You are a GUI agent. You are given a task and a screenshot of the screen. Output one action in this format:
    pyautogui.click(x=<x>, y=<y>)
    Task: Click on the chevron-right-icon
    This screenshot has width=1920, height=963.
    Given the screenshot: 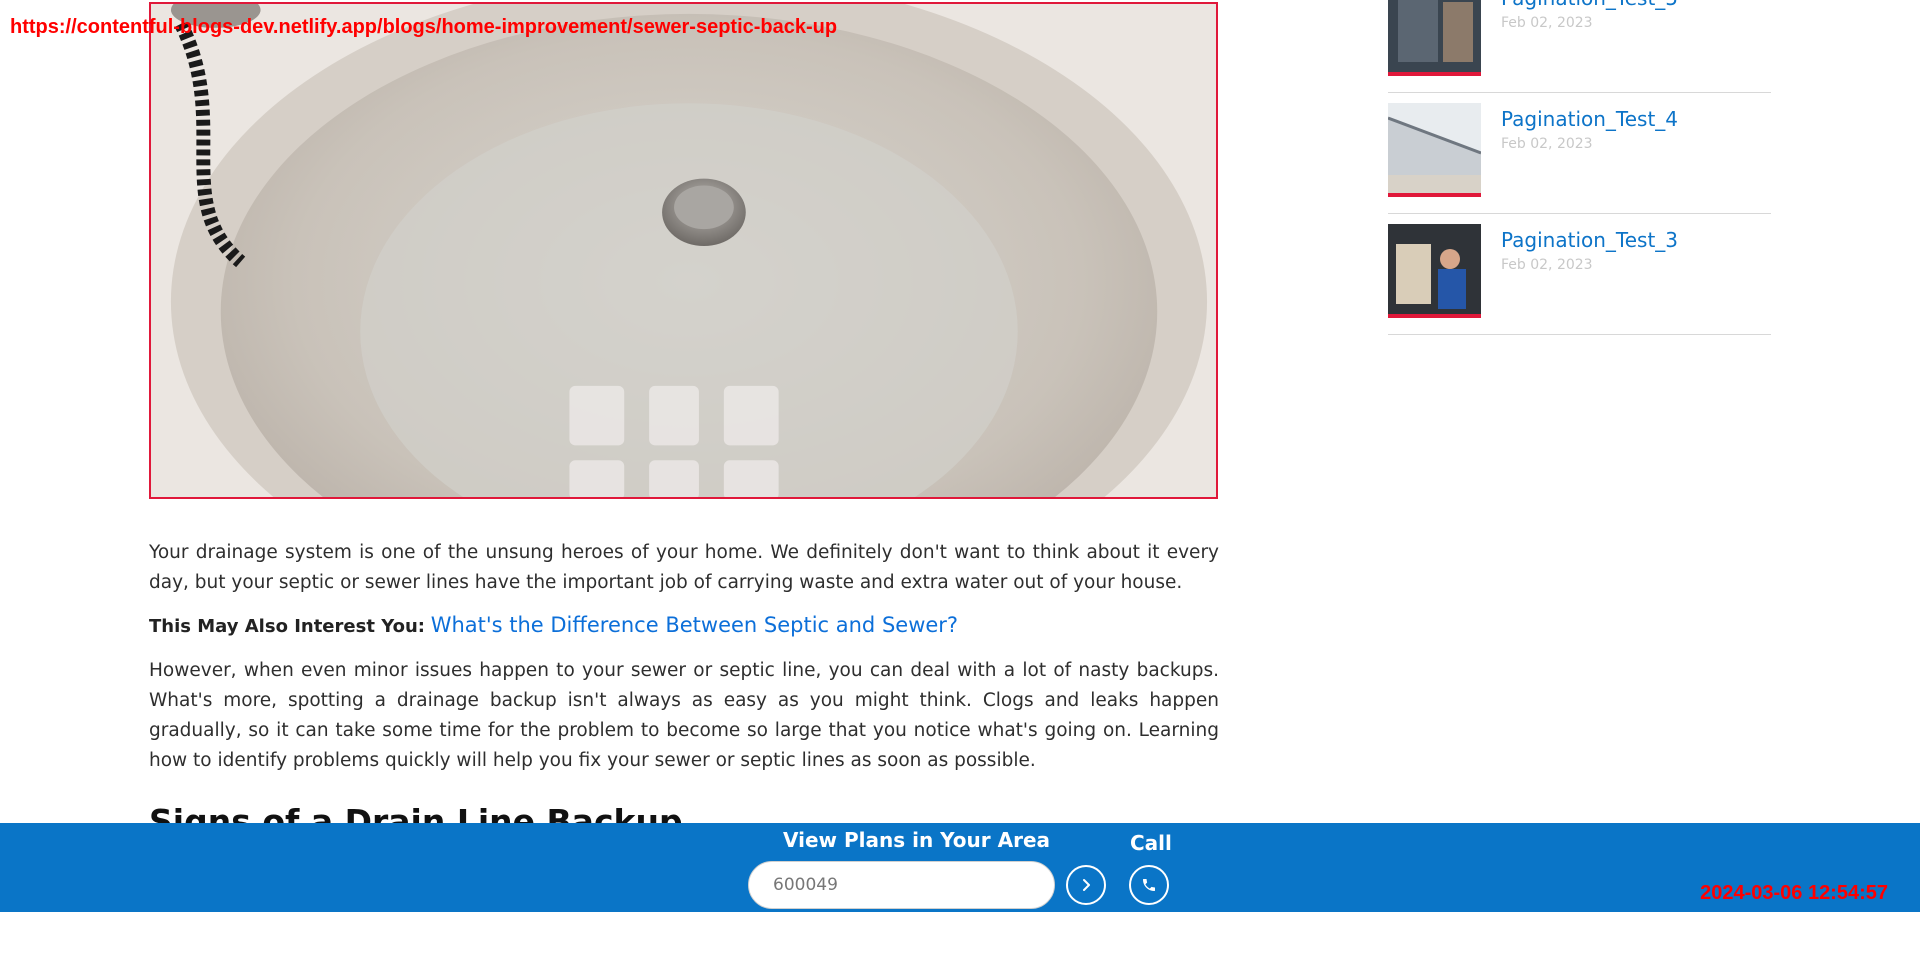 What is the action you would take?
    pyautogui.click(x=1086, y=885)
    